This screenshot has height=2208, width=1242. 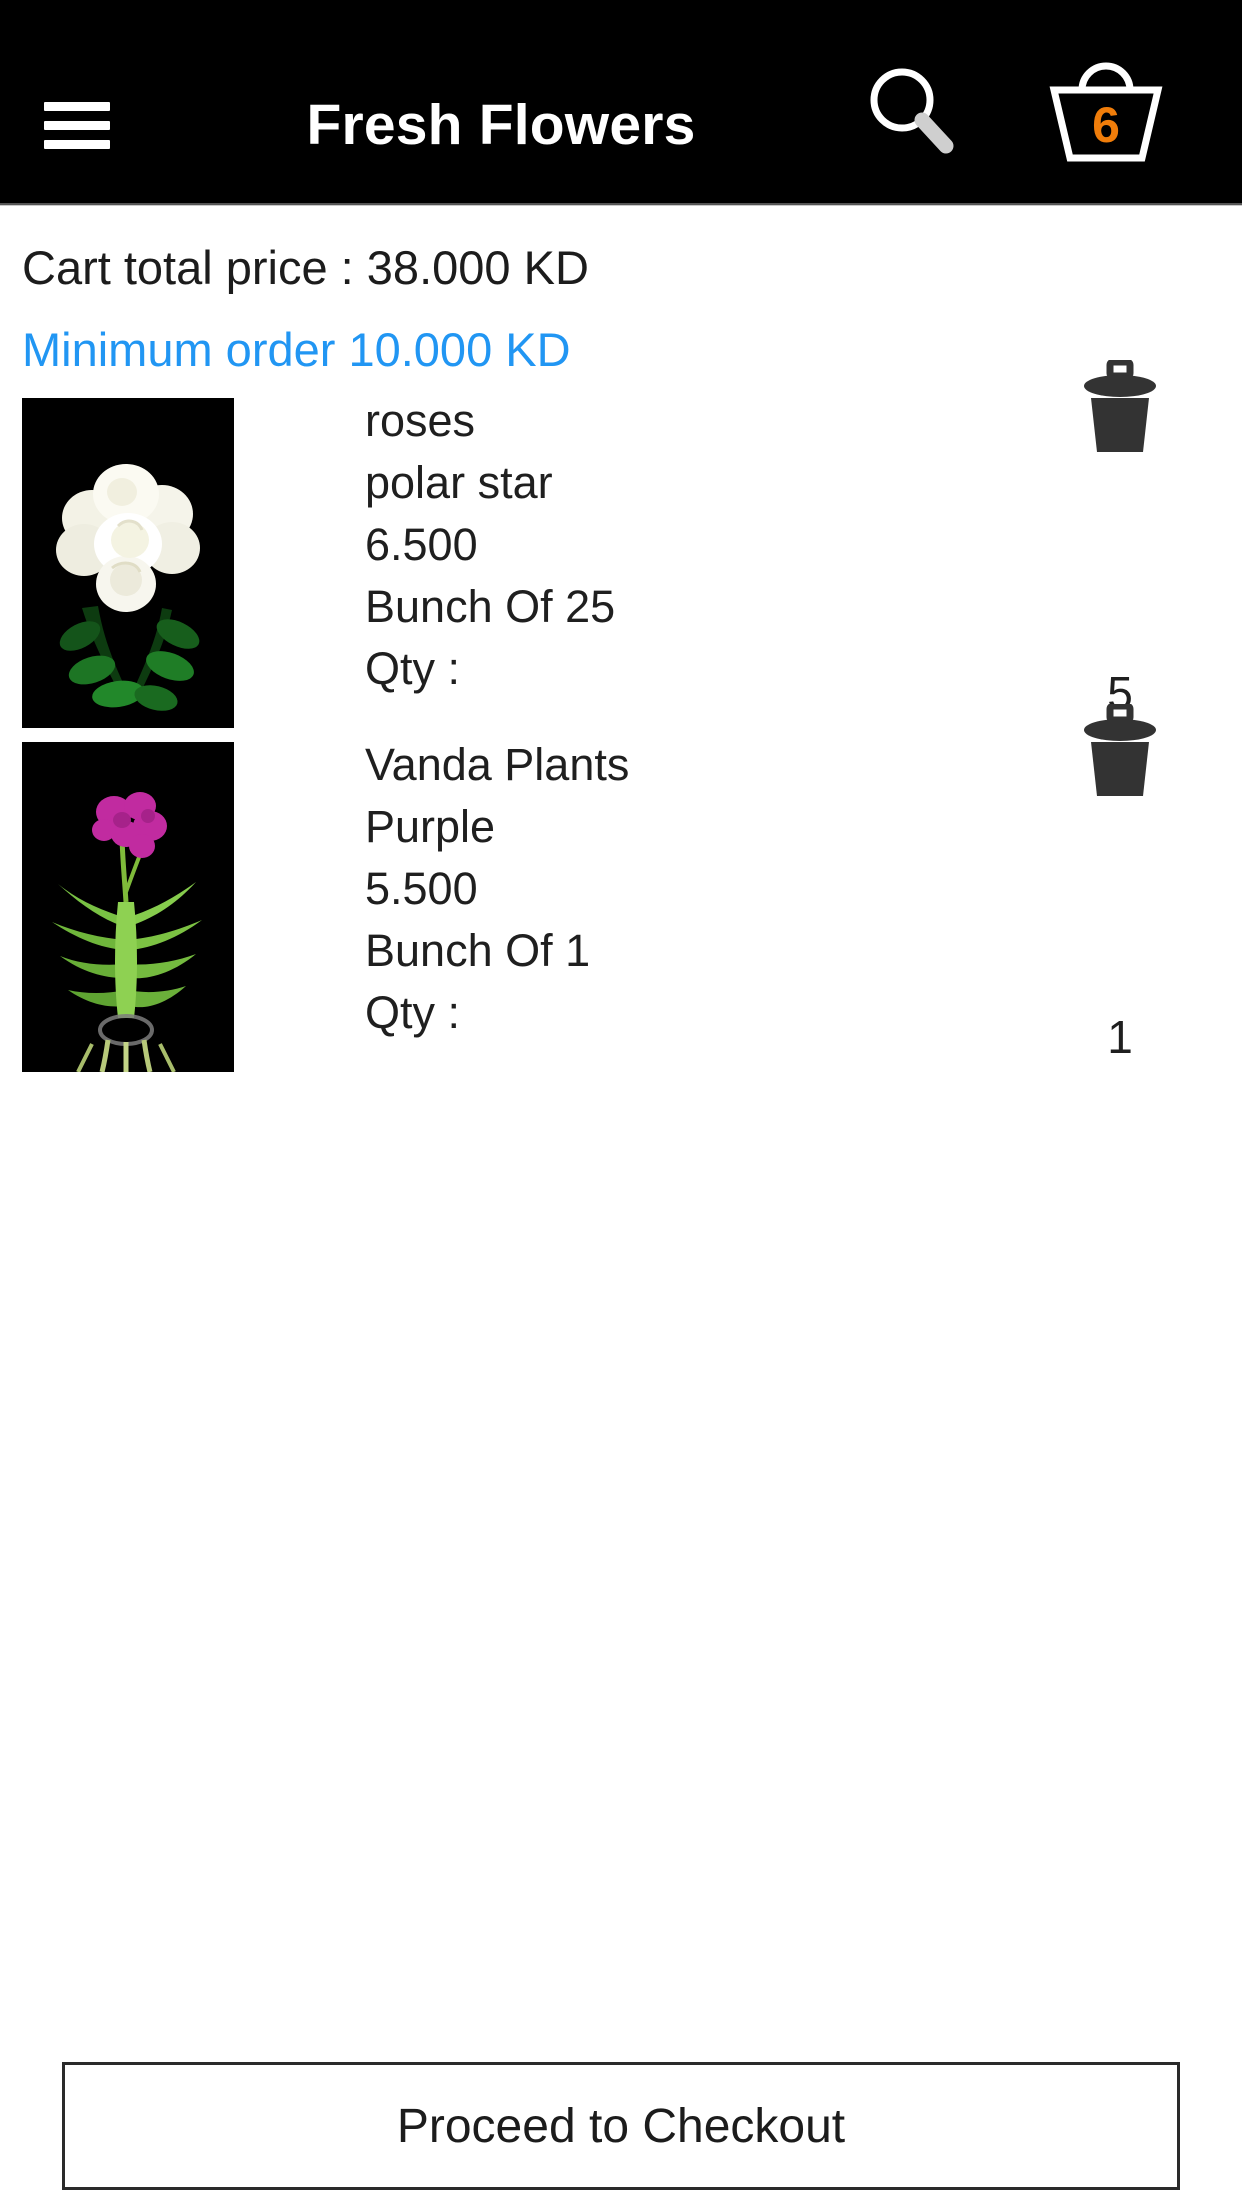 What do you see at coordinates (1120, 1037) in the screenshot?
I see `product-qty-value: 1` at bounding box center [1120, 1037].